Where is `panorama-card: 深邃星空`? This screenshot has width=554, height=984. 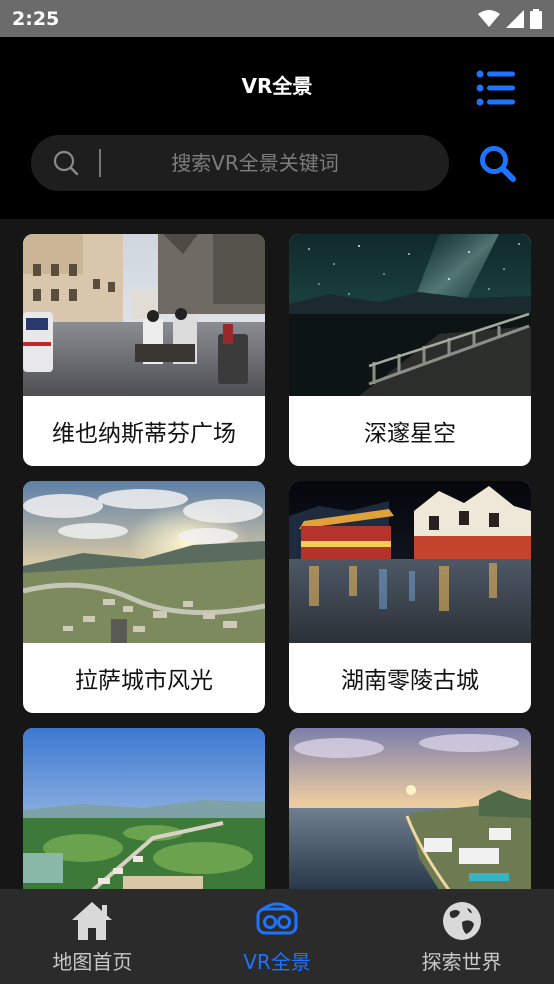
panorama-card: 深邃星空 is located at coordinates (410, 350).